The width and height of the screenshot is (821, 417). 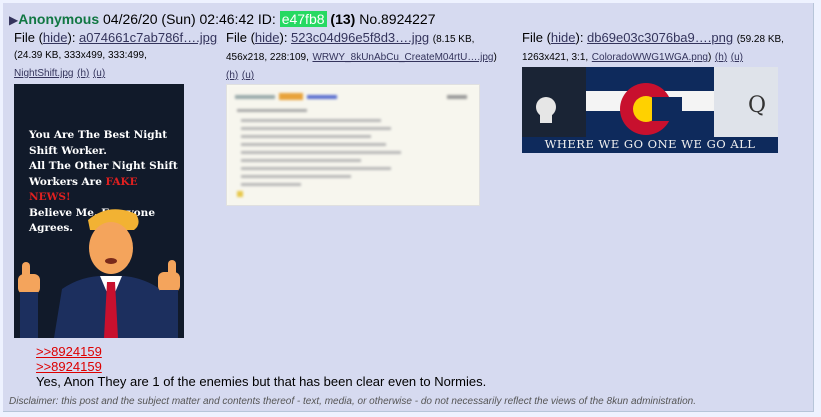 What do you see at coordinates (267, 57) in the screenshot?
I see `file-meta-2: 456x218, 228:109,` at bounding box center [267, 57].